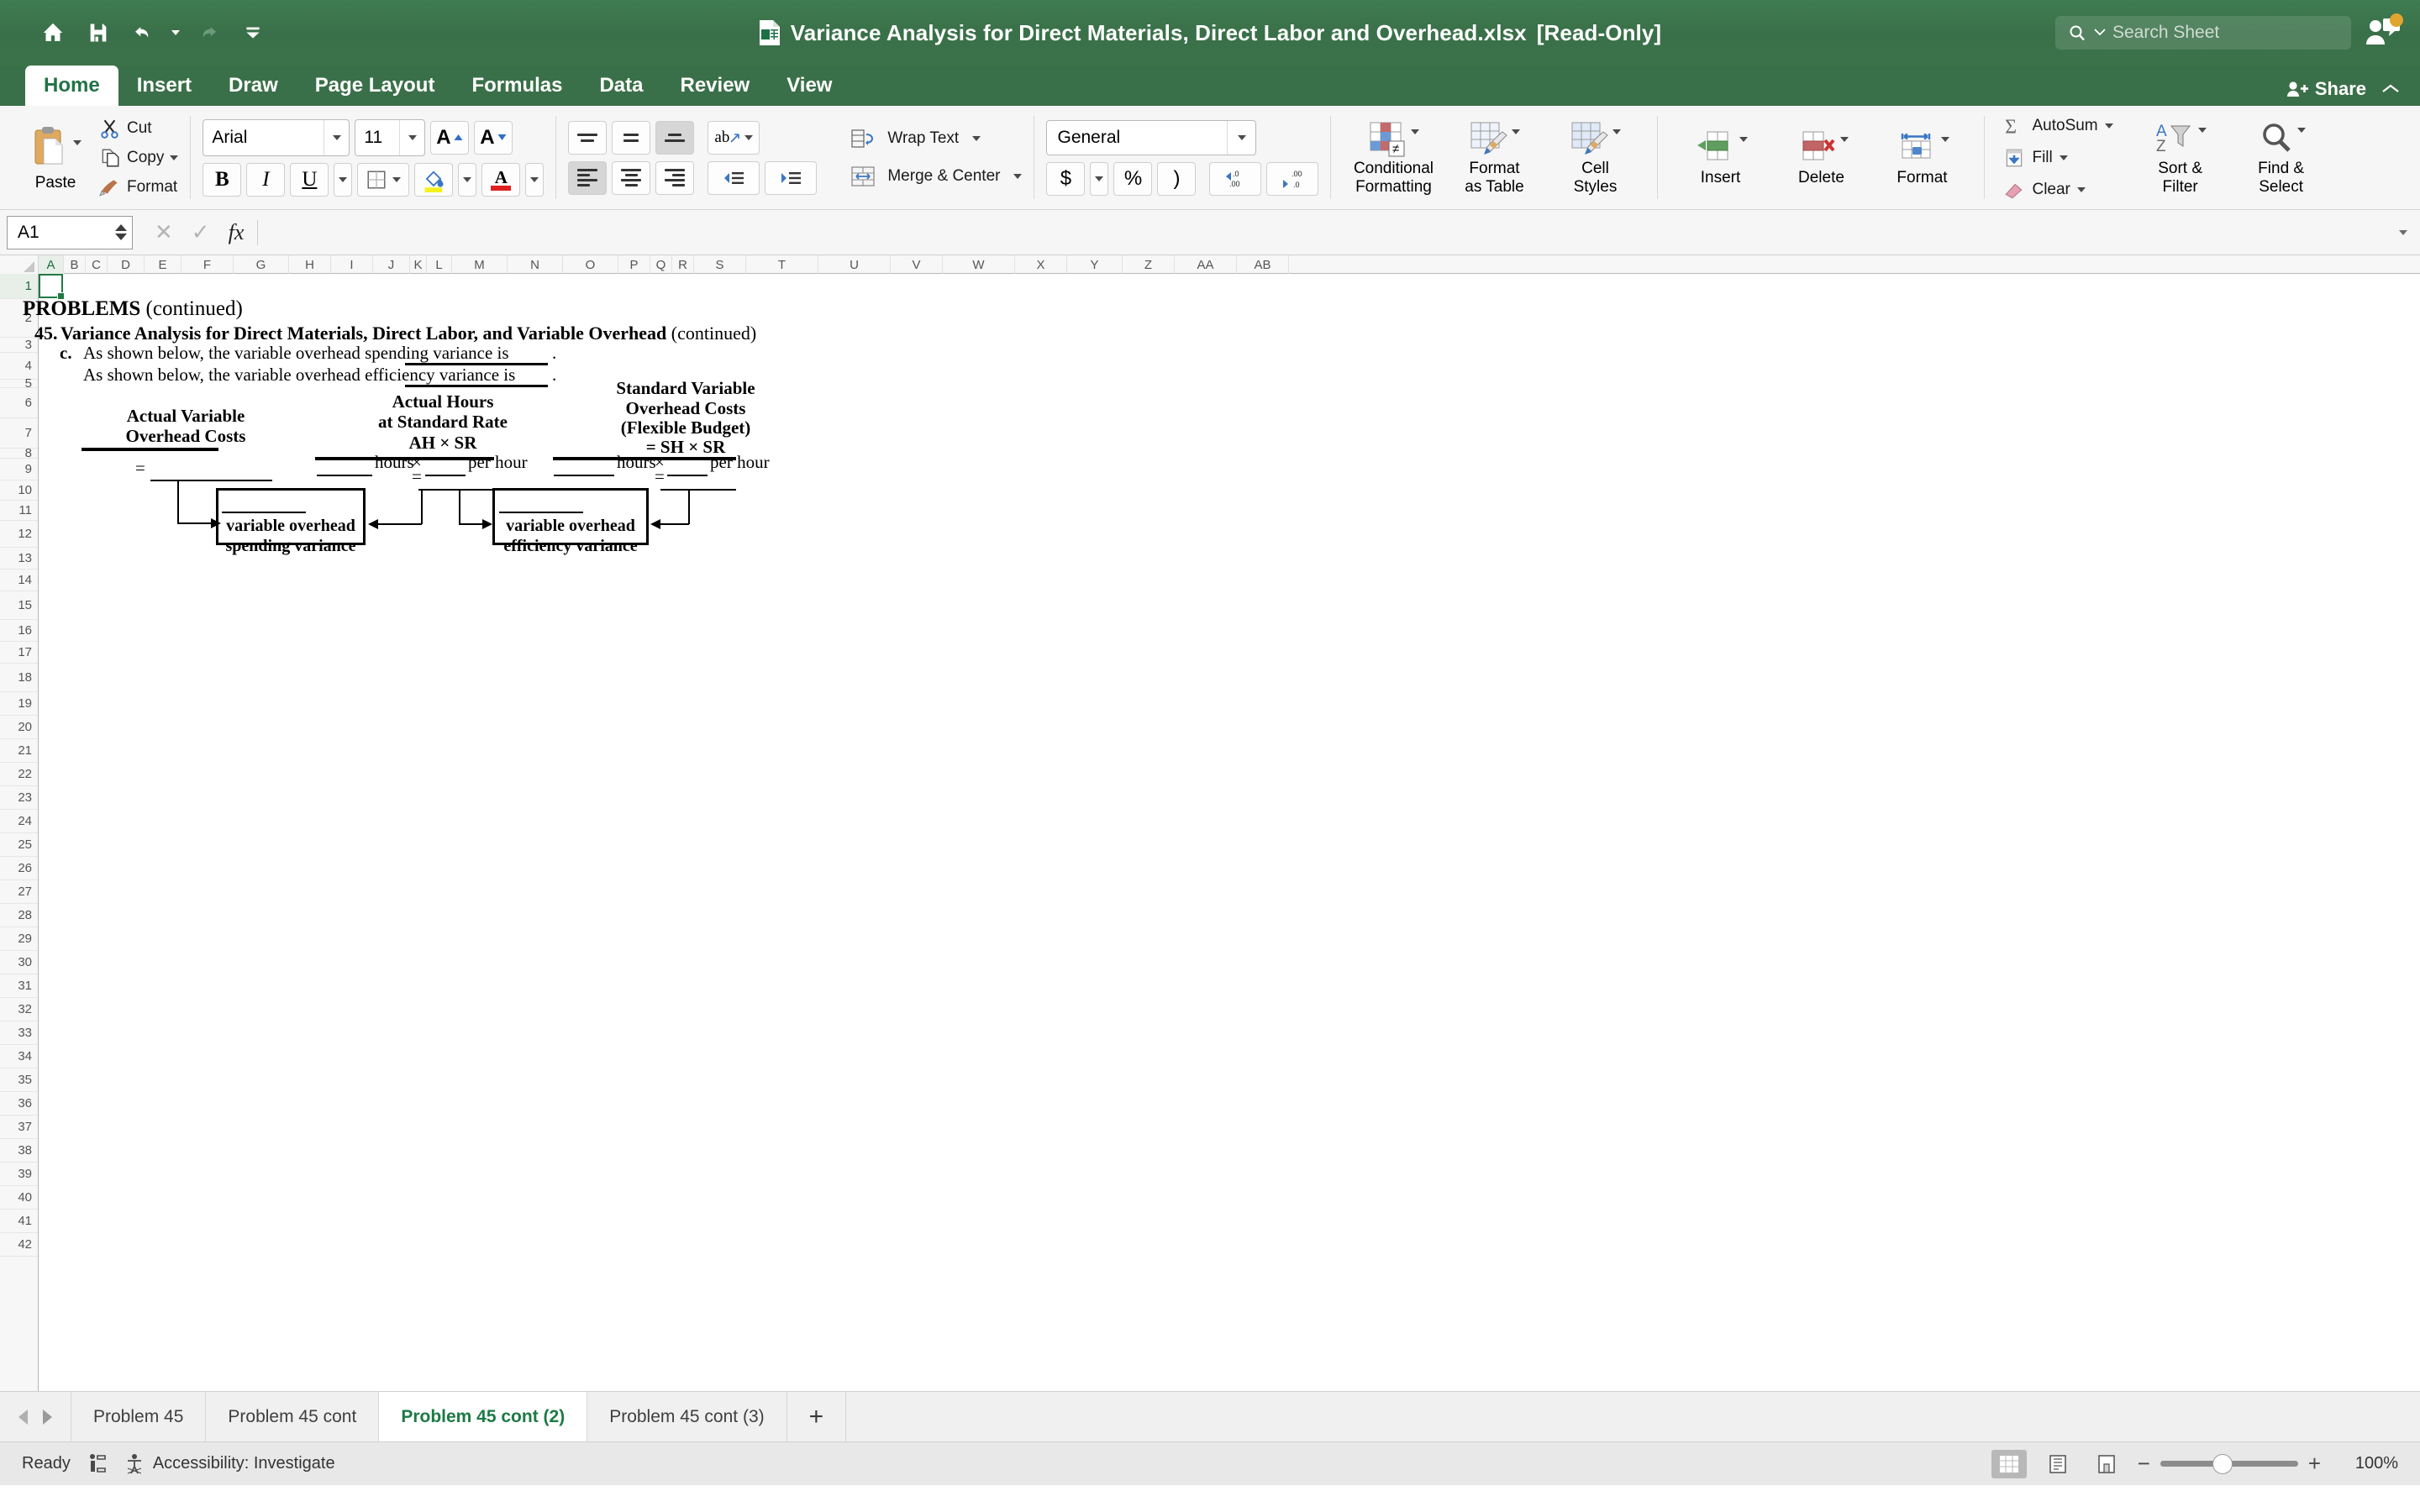 This screenshot has width=2420, height=1512. I want to click on expand-formula-bar-icon, so click(2403, 232).